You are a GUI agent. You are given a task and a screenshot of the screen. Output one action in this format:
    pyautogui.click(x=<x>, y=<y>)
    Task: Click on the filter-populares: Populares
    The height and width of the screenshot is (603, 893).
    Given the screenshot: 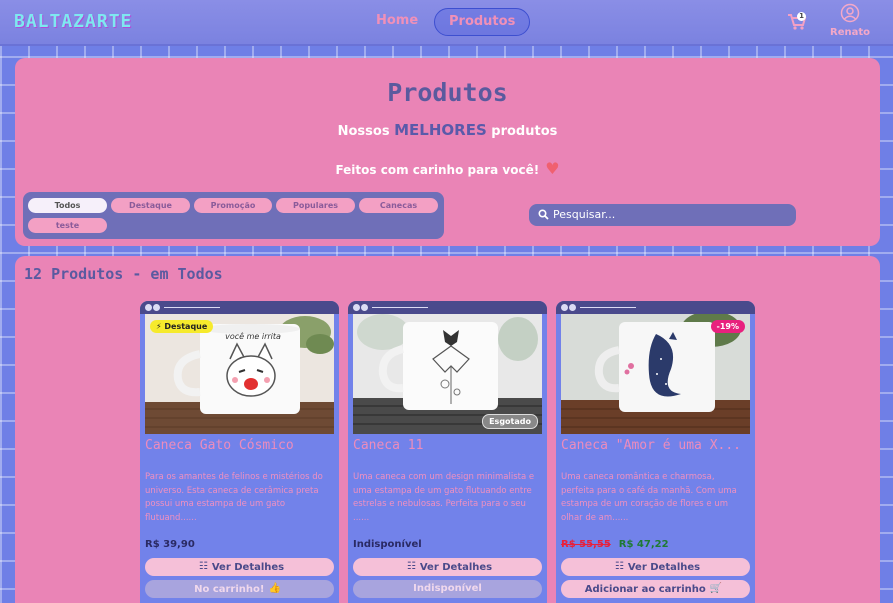 What is the action you would take?
    pyautogui.click(x=315, y=205)
    